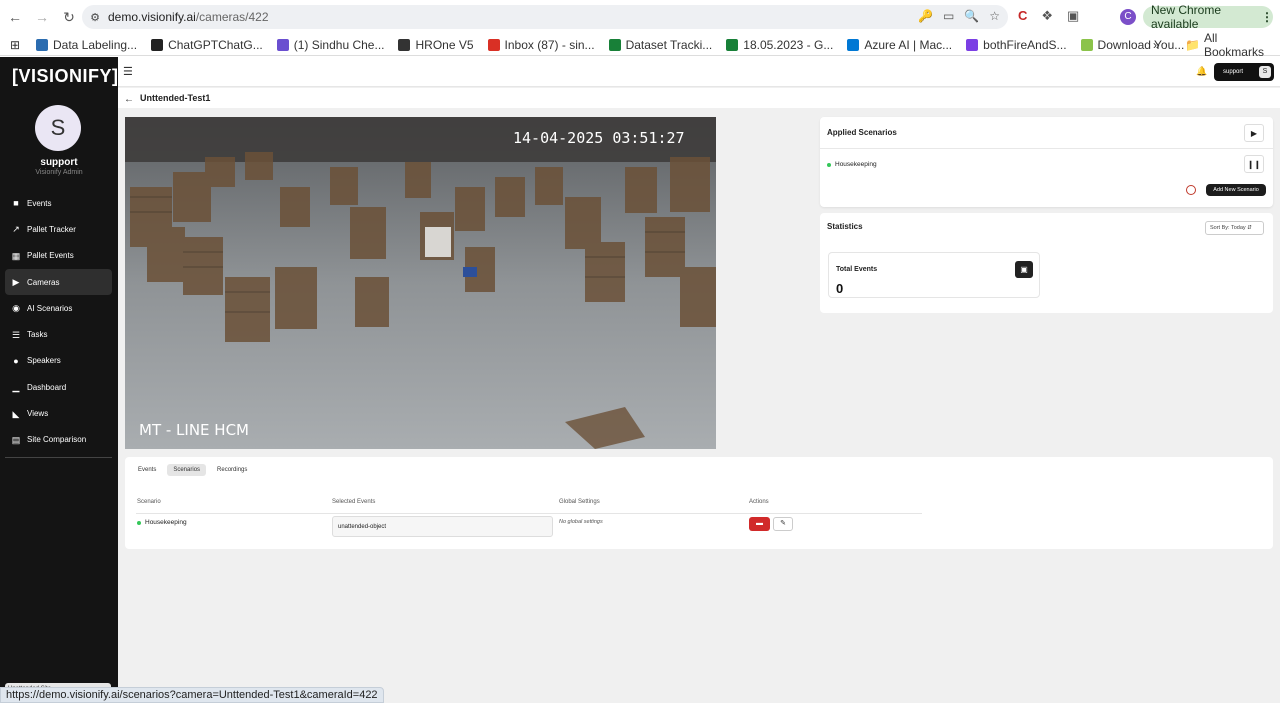  What do you see at coordinates (194, 430) in the screenshot?
I see `video-camera-label: MT - LINE HCM` at bounding box center [194, 430].